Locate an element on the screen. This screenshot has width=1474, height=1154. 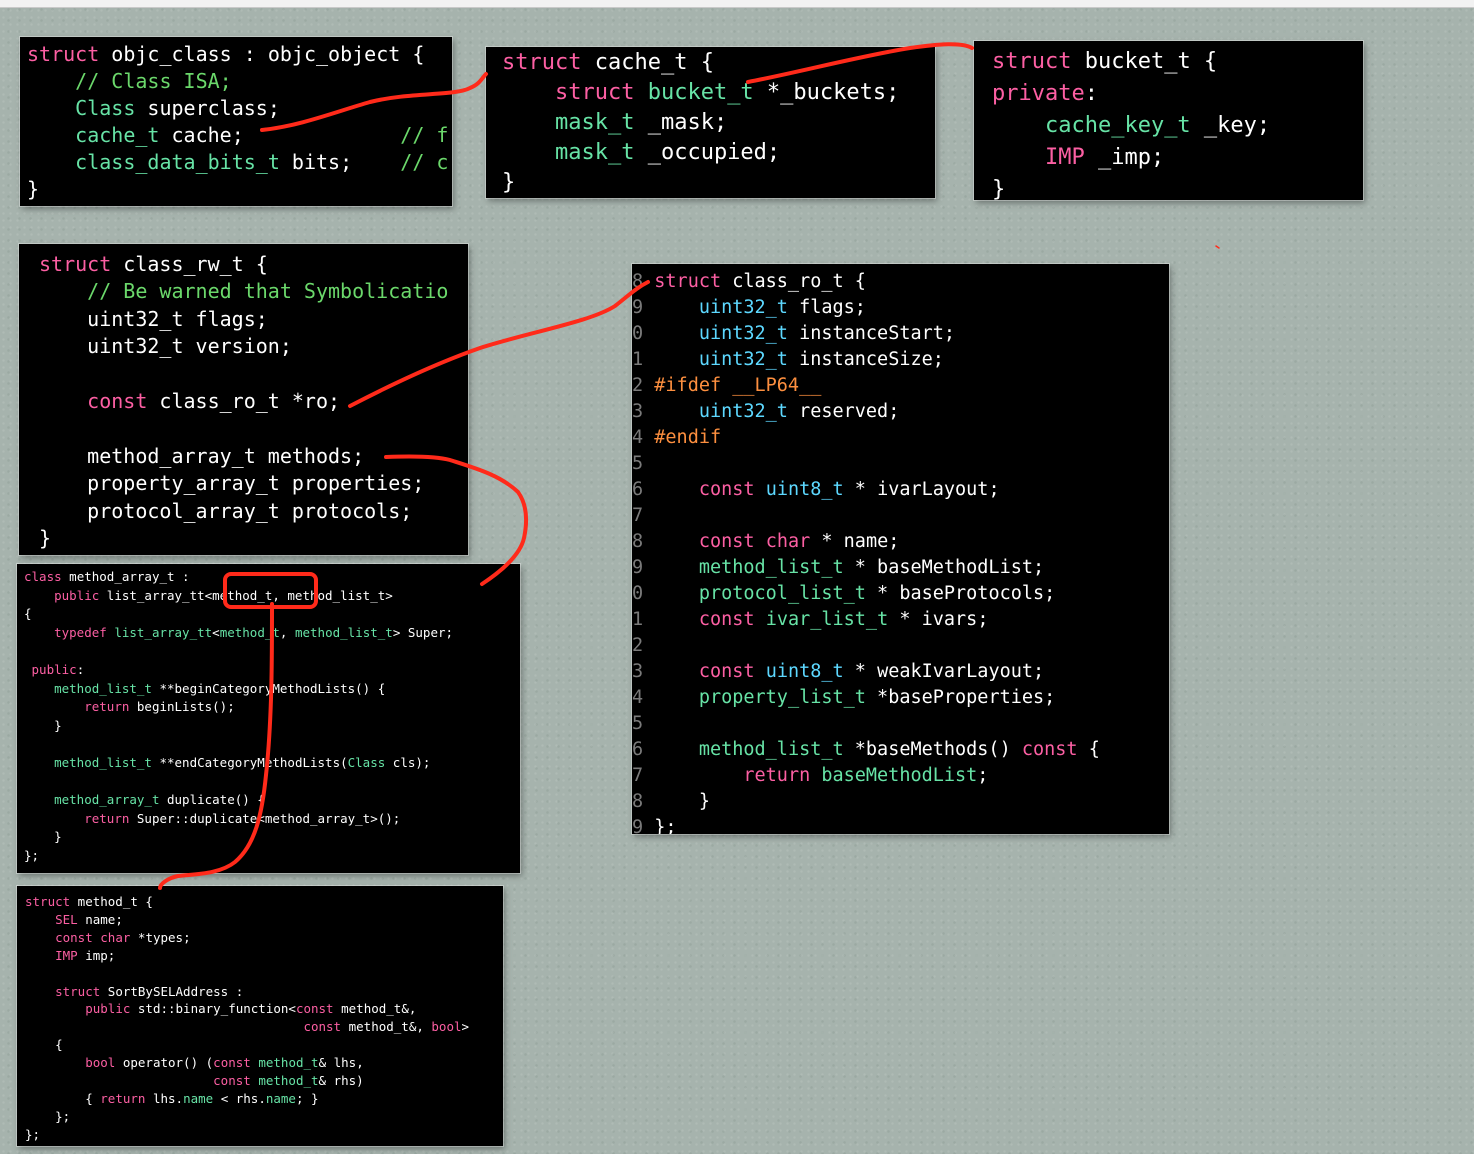
code-line: Class superclass; is located at coordinates (239, 108).